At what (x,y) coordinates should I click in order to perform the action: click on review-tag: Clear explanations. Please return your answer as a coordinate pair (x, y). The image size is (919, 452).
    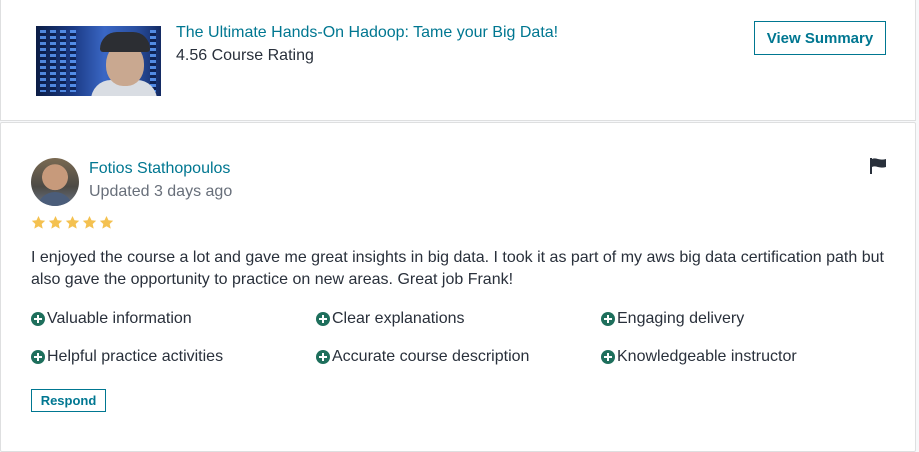
    Looking at the image, I should click on (390, 319).